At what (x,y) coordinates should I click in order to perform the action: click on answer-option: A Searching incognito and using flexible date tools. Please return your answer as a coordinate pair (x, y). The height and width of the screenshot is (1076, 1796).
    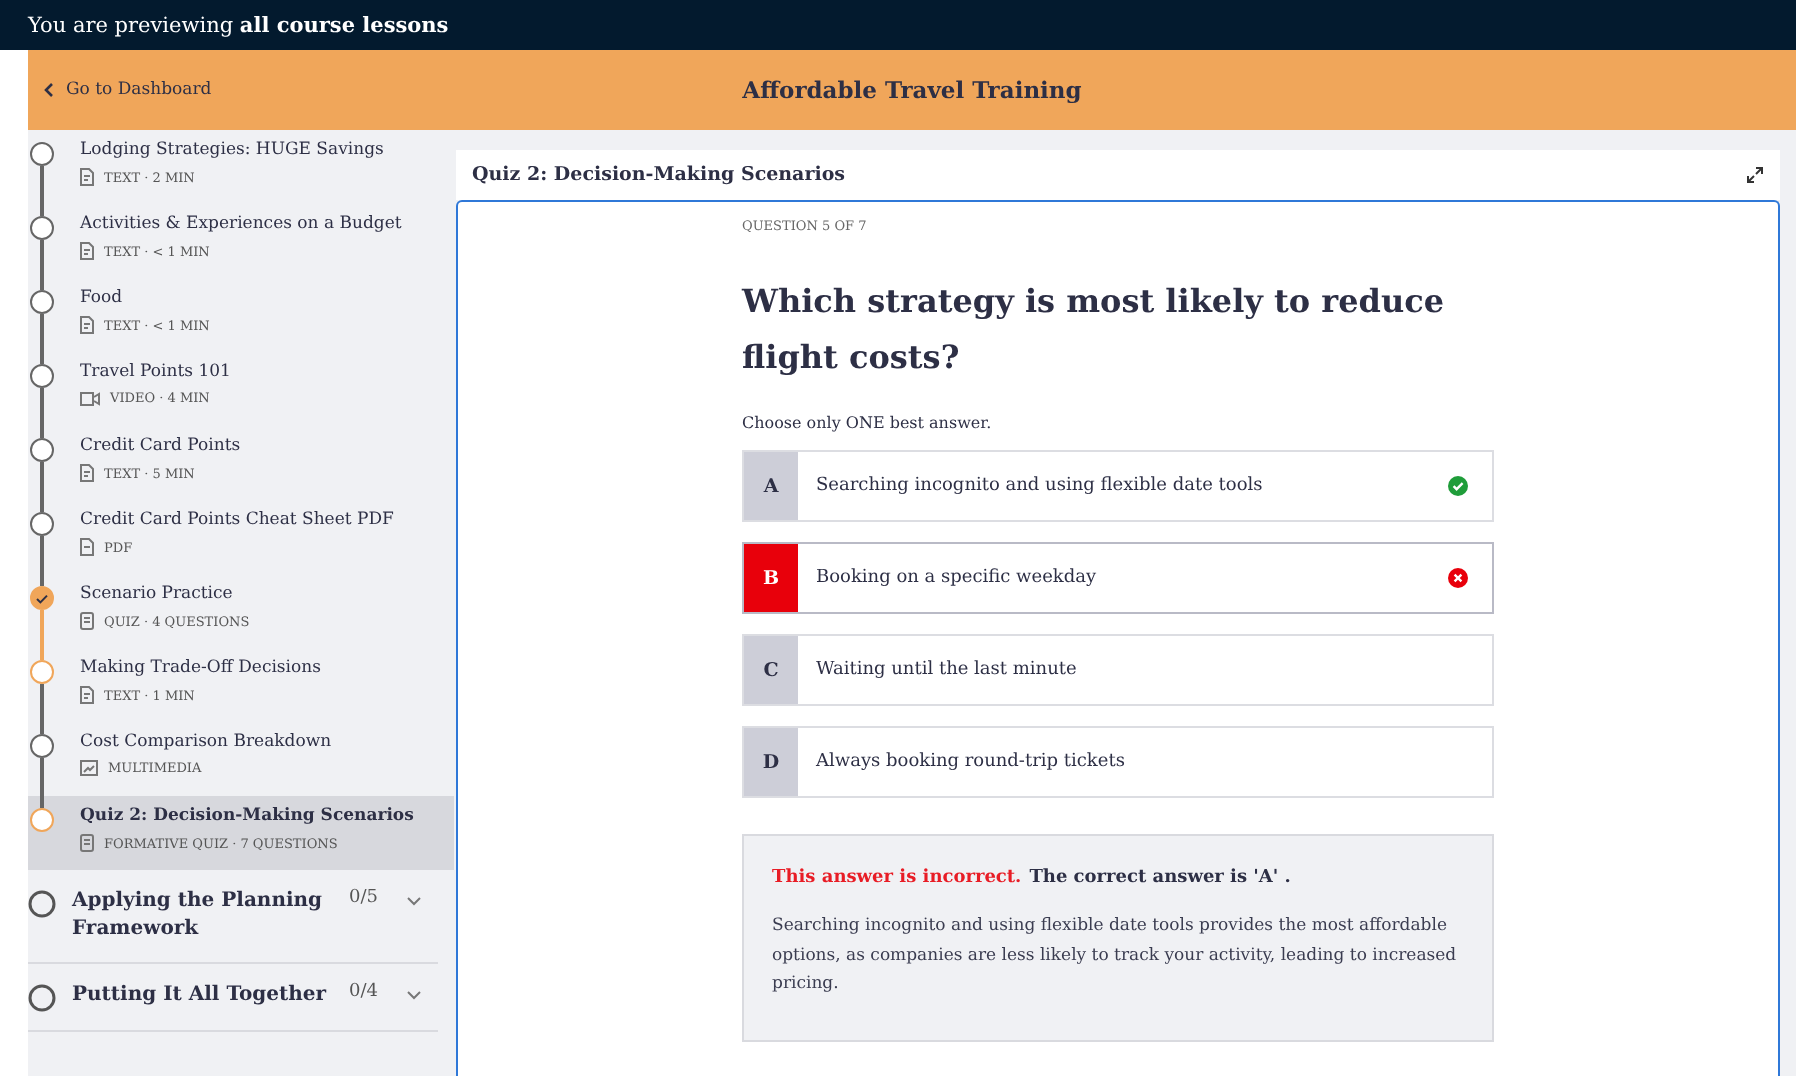
    Looking at the image, I should click on (1118, 486).